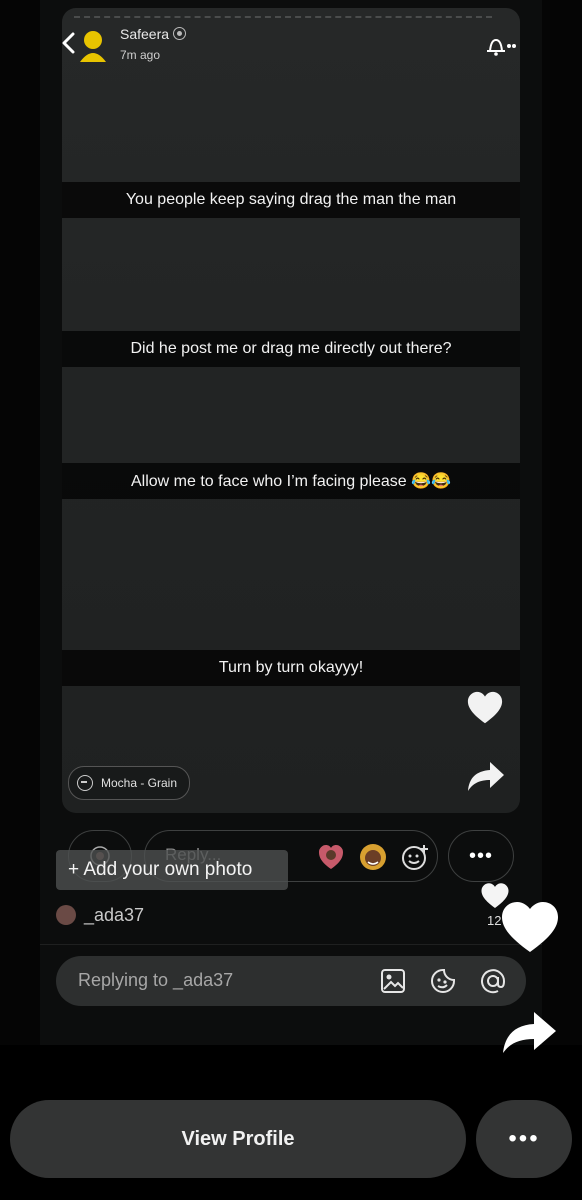 The image size is (582, 1200). What do you see at coordinates (415, 857) in the screenshot?
I see `add-emoji-icon` at bounding box center [415, 857].